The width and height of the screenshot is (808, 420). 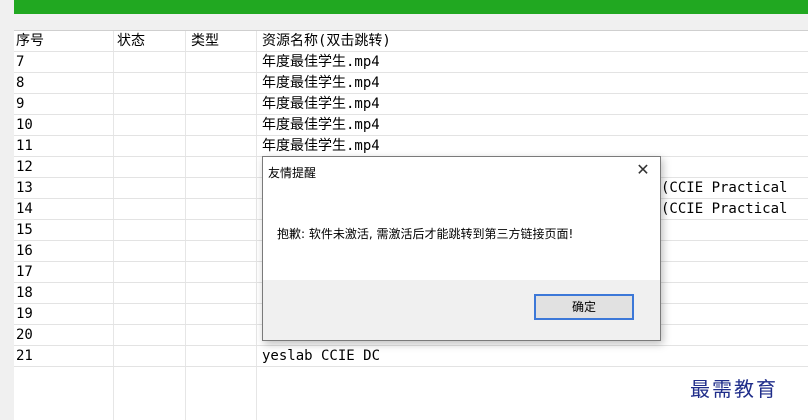 What do you see at coordinates (24, 188) in the screenshot?
I see `row-index: 13` at bounding box center [24, 188].